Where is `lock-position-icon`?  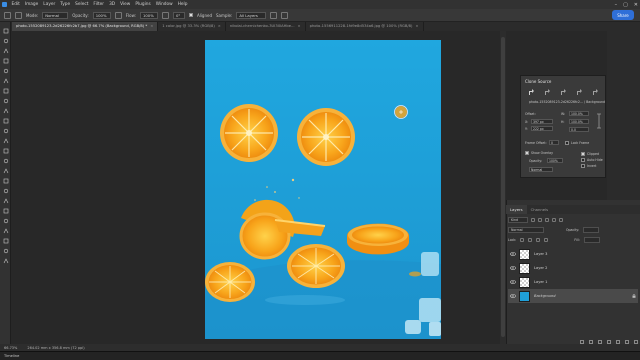 lock-position-icon is located at coordinates (538, 239).